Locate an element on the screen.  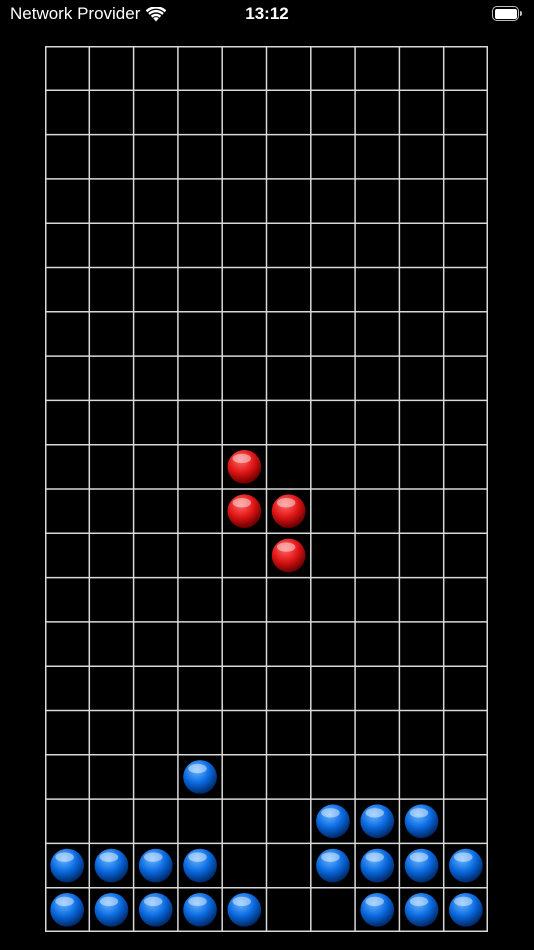
status-bar: Network Provider 13:12 is located at coordinates (267, 17).